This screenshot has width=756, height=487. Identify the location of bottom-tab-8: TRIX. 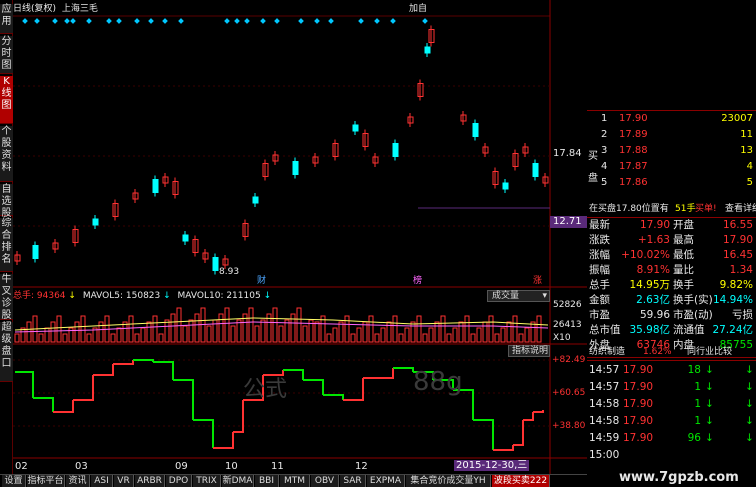
(207, 481).